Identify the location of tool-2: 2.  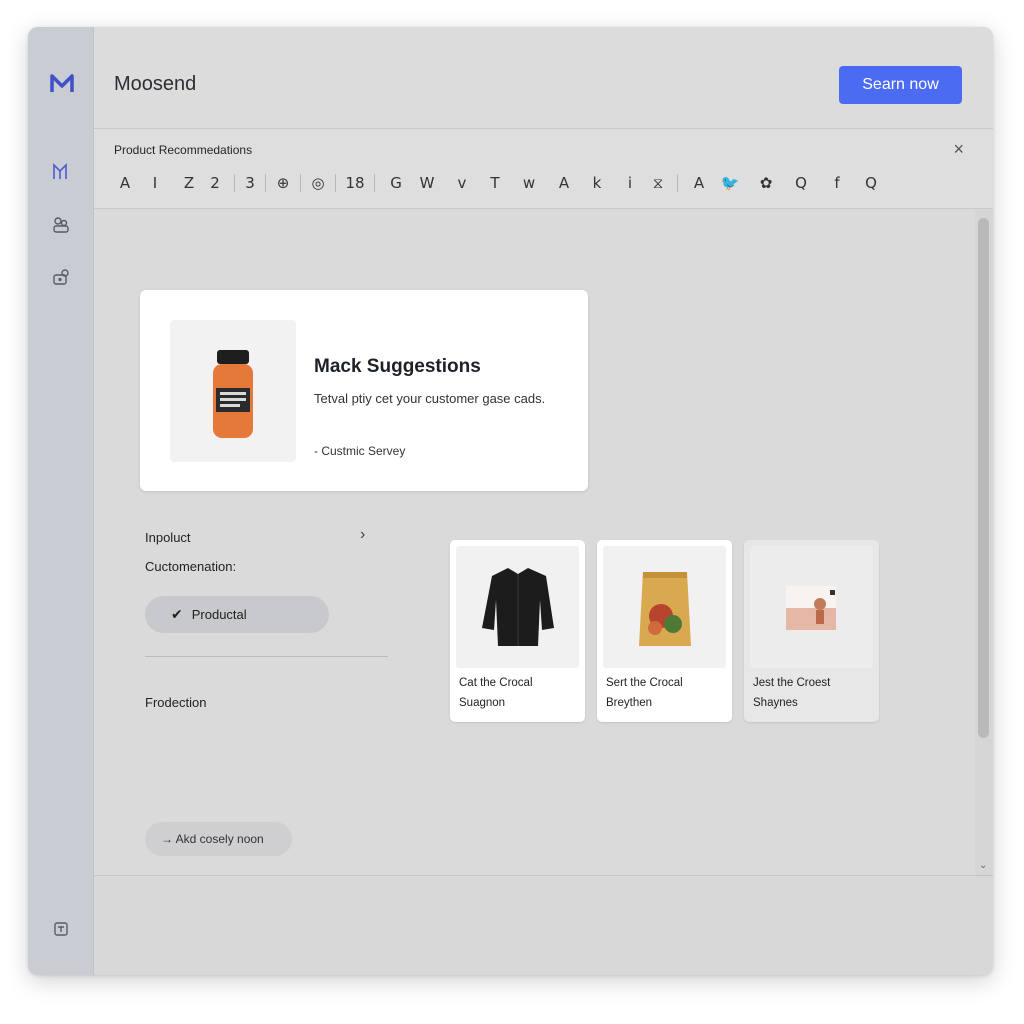
(215, 183).